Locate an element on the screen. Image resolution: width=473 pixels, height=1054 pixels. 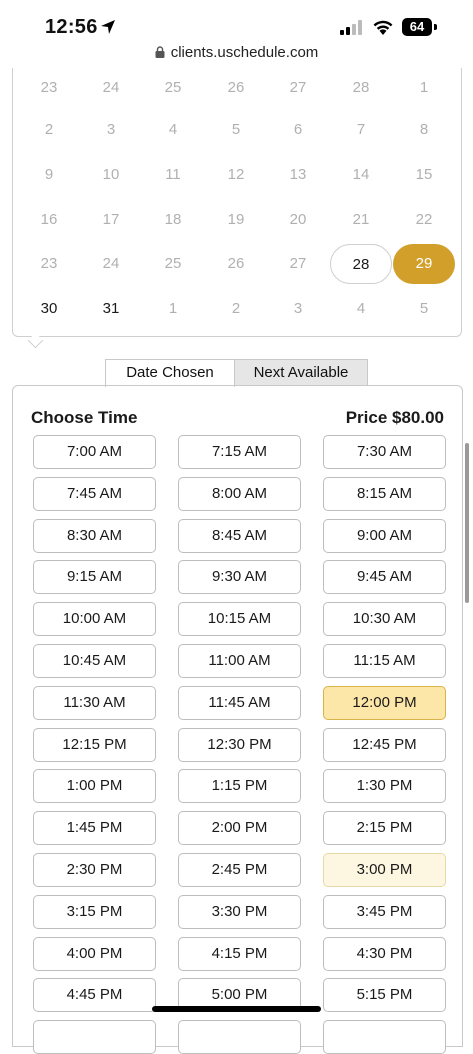
time-slot: 4:30 PM is located at coordinates (384, 954).